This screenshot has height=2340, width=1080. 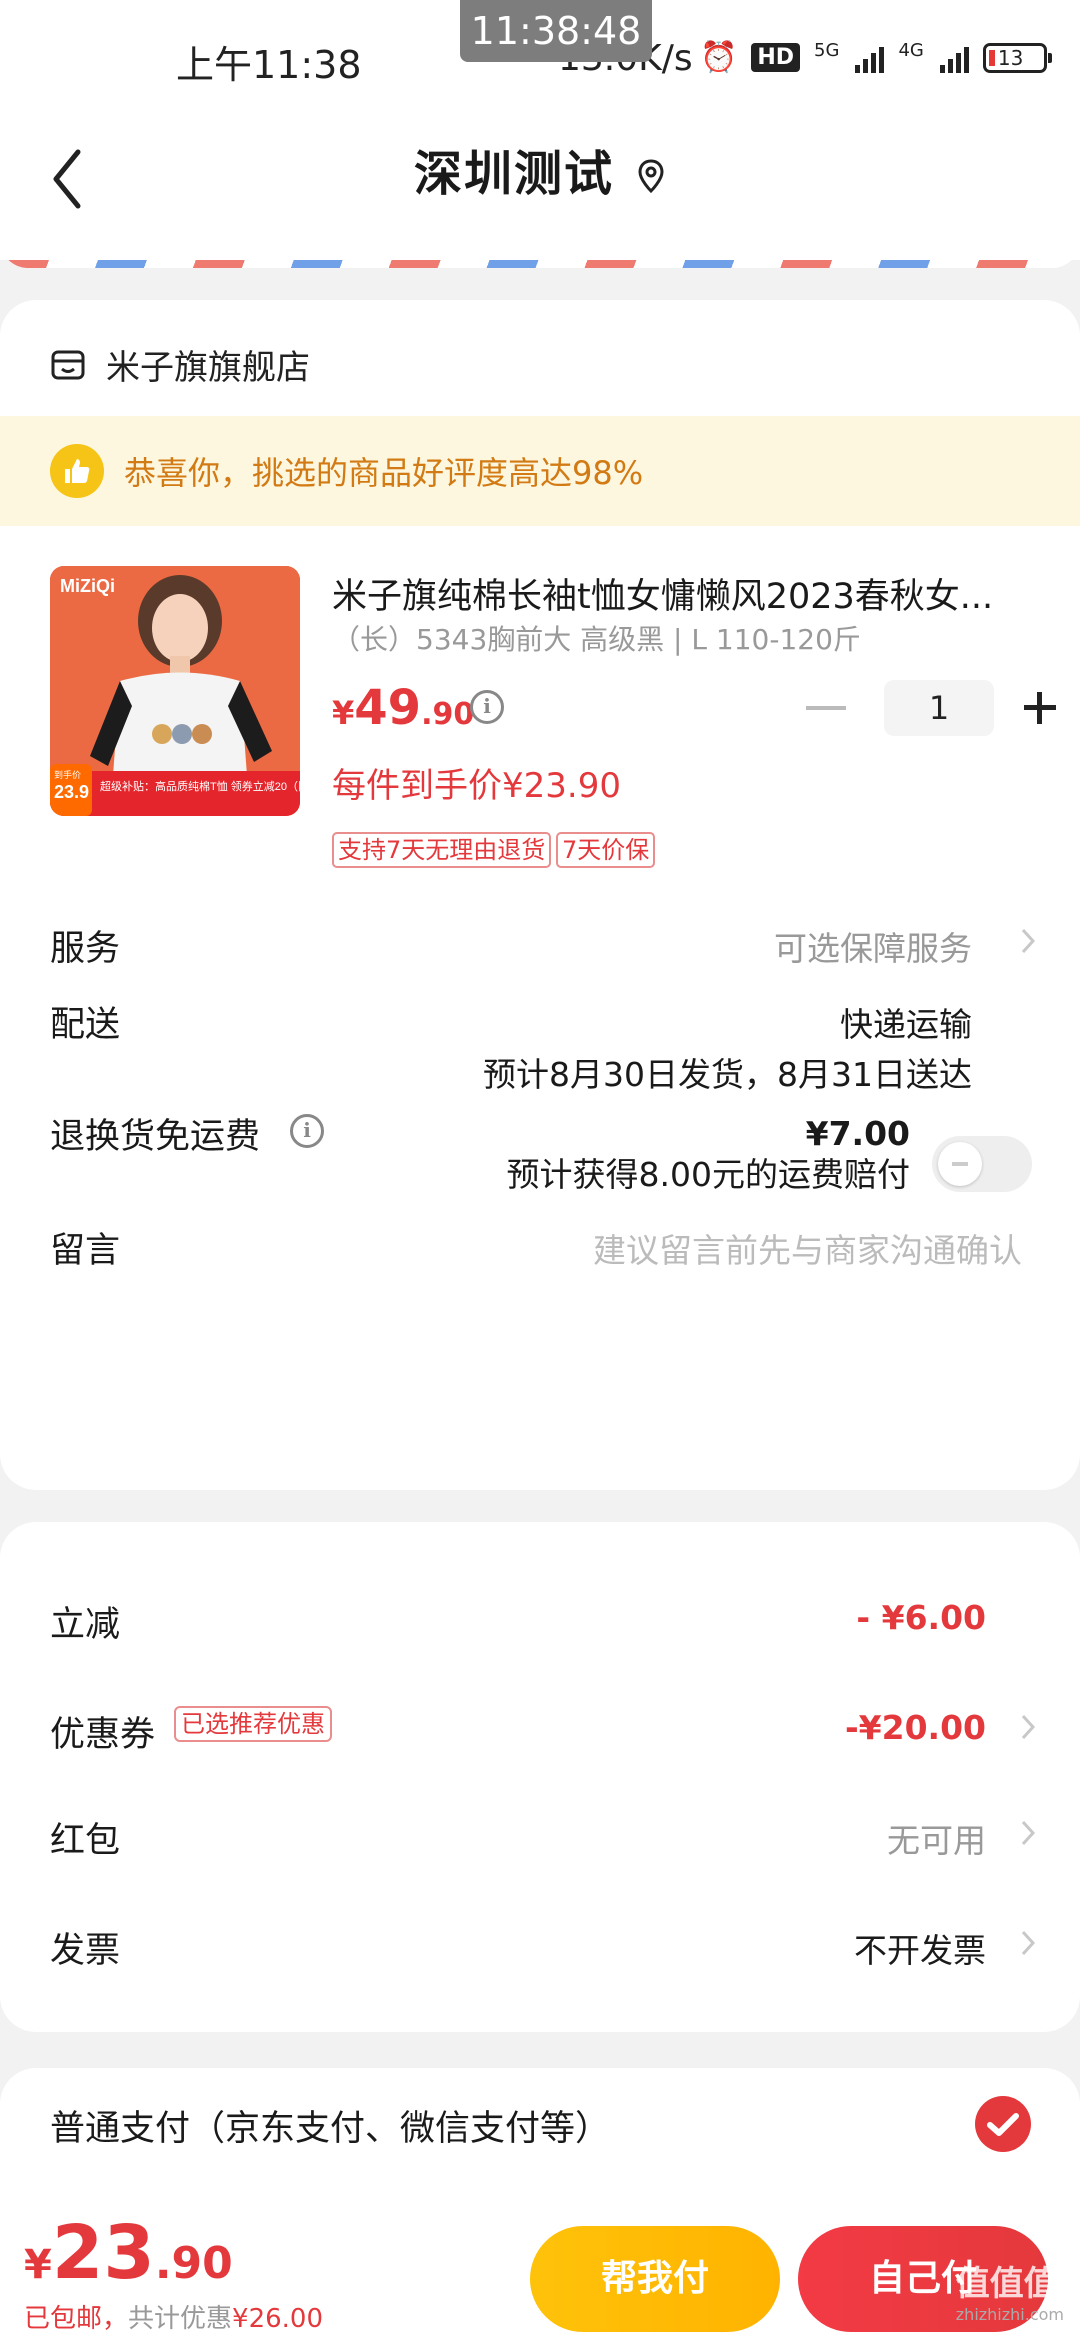 What do you see at coordinates (826, 708) in the screenshot?
I see `decrease-button` at bounding box center [826, 708].